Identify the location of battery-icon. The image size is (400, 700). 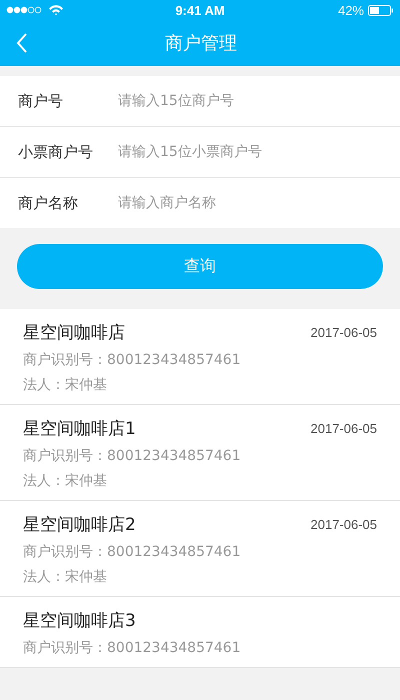
(381, 10).